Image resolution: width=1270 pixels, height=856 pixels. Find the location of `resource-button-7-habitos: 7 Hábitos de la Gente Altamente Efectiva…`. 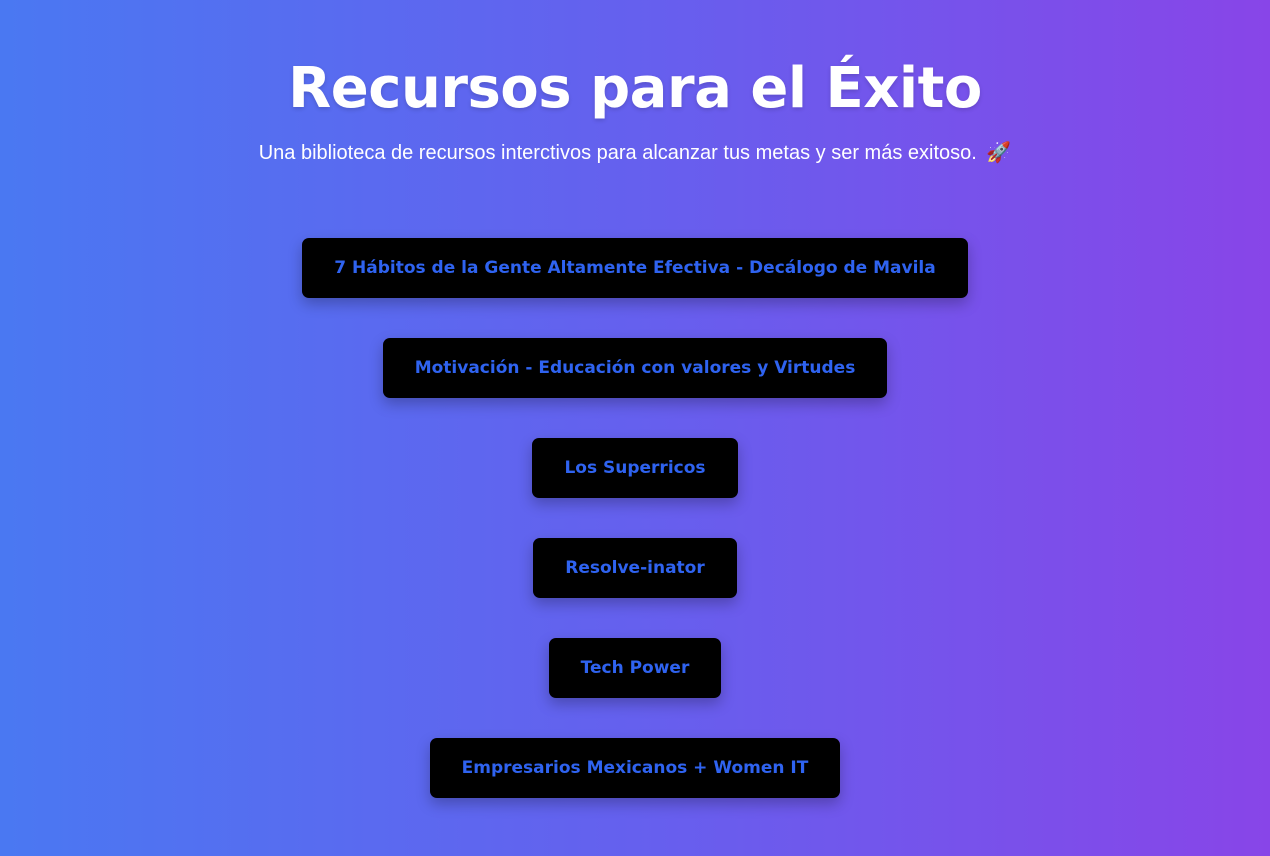

resource-button-7-habitos: 7 Hábitos de la Gente Altamente Efectiva… is located at coordinates (635, 268).